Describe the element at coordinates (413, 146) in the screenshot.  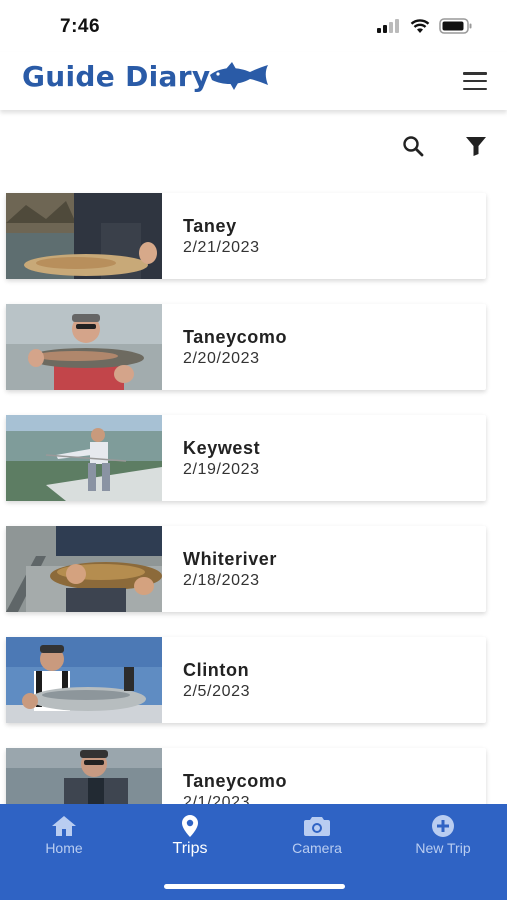
I see `search-icon` at that location.